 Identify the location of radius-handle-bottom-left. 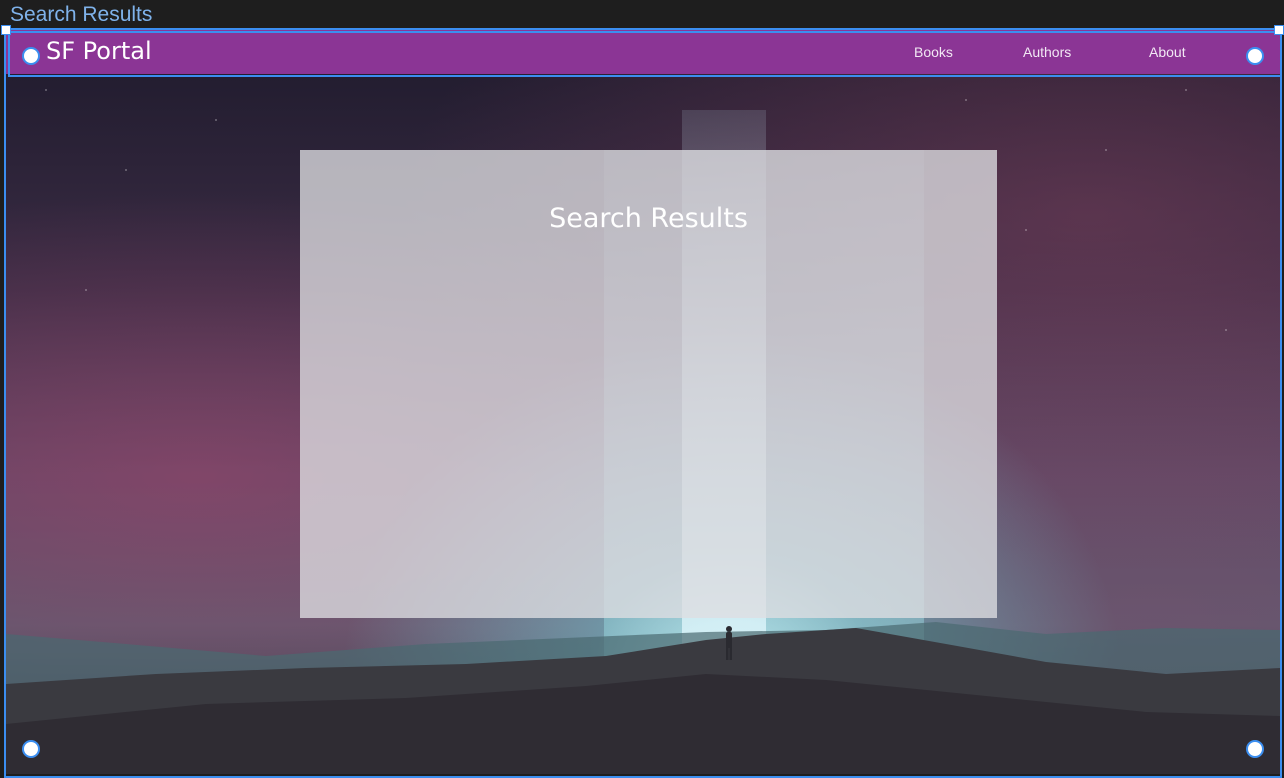
(31, 749).